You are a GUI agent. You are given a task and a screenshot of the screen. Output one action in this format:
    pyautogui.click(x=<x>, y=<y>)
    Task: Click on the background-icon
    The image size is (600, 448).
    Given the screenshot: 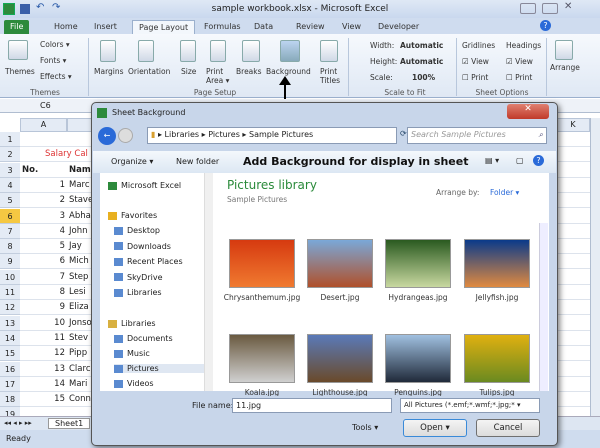 What is the action you would take?
    pyautogui.click(x=290, y=51)
    